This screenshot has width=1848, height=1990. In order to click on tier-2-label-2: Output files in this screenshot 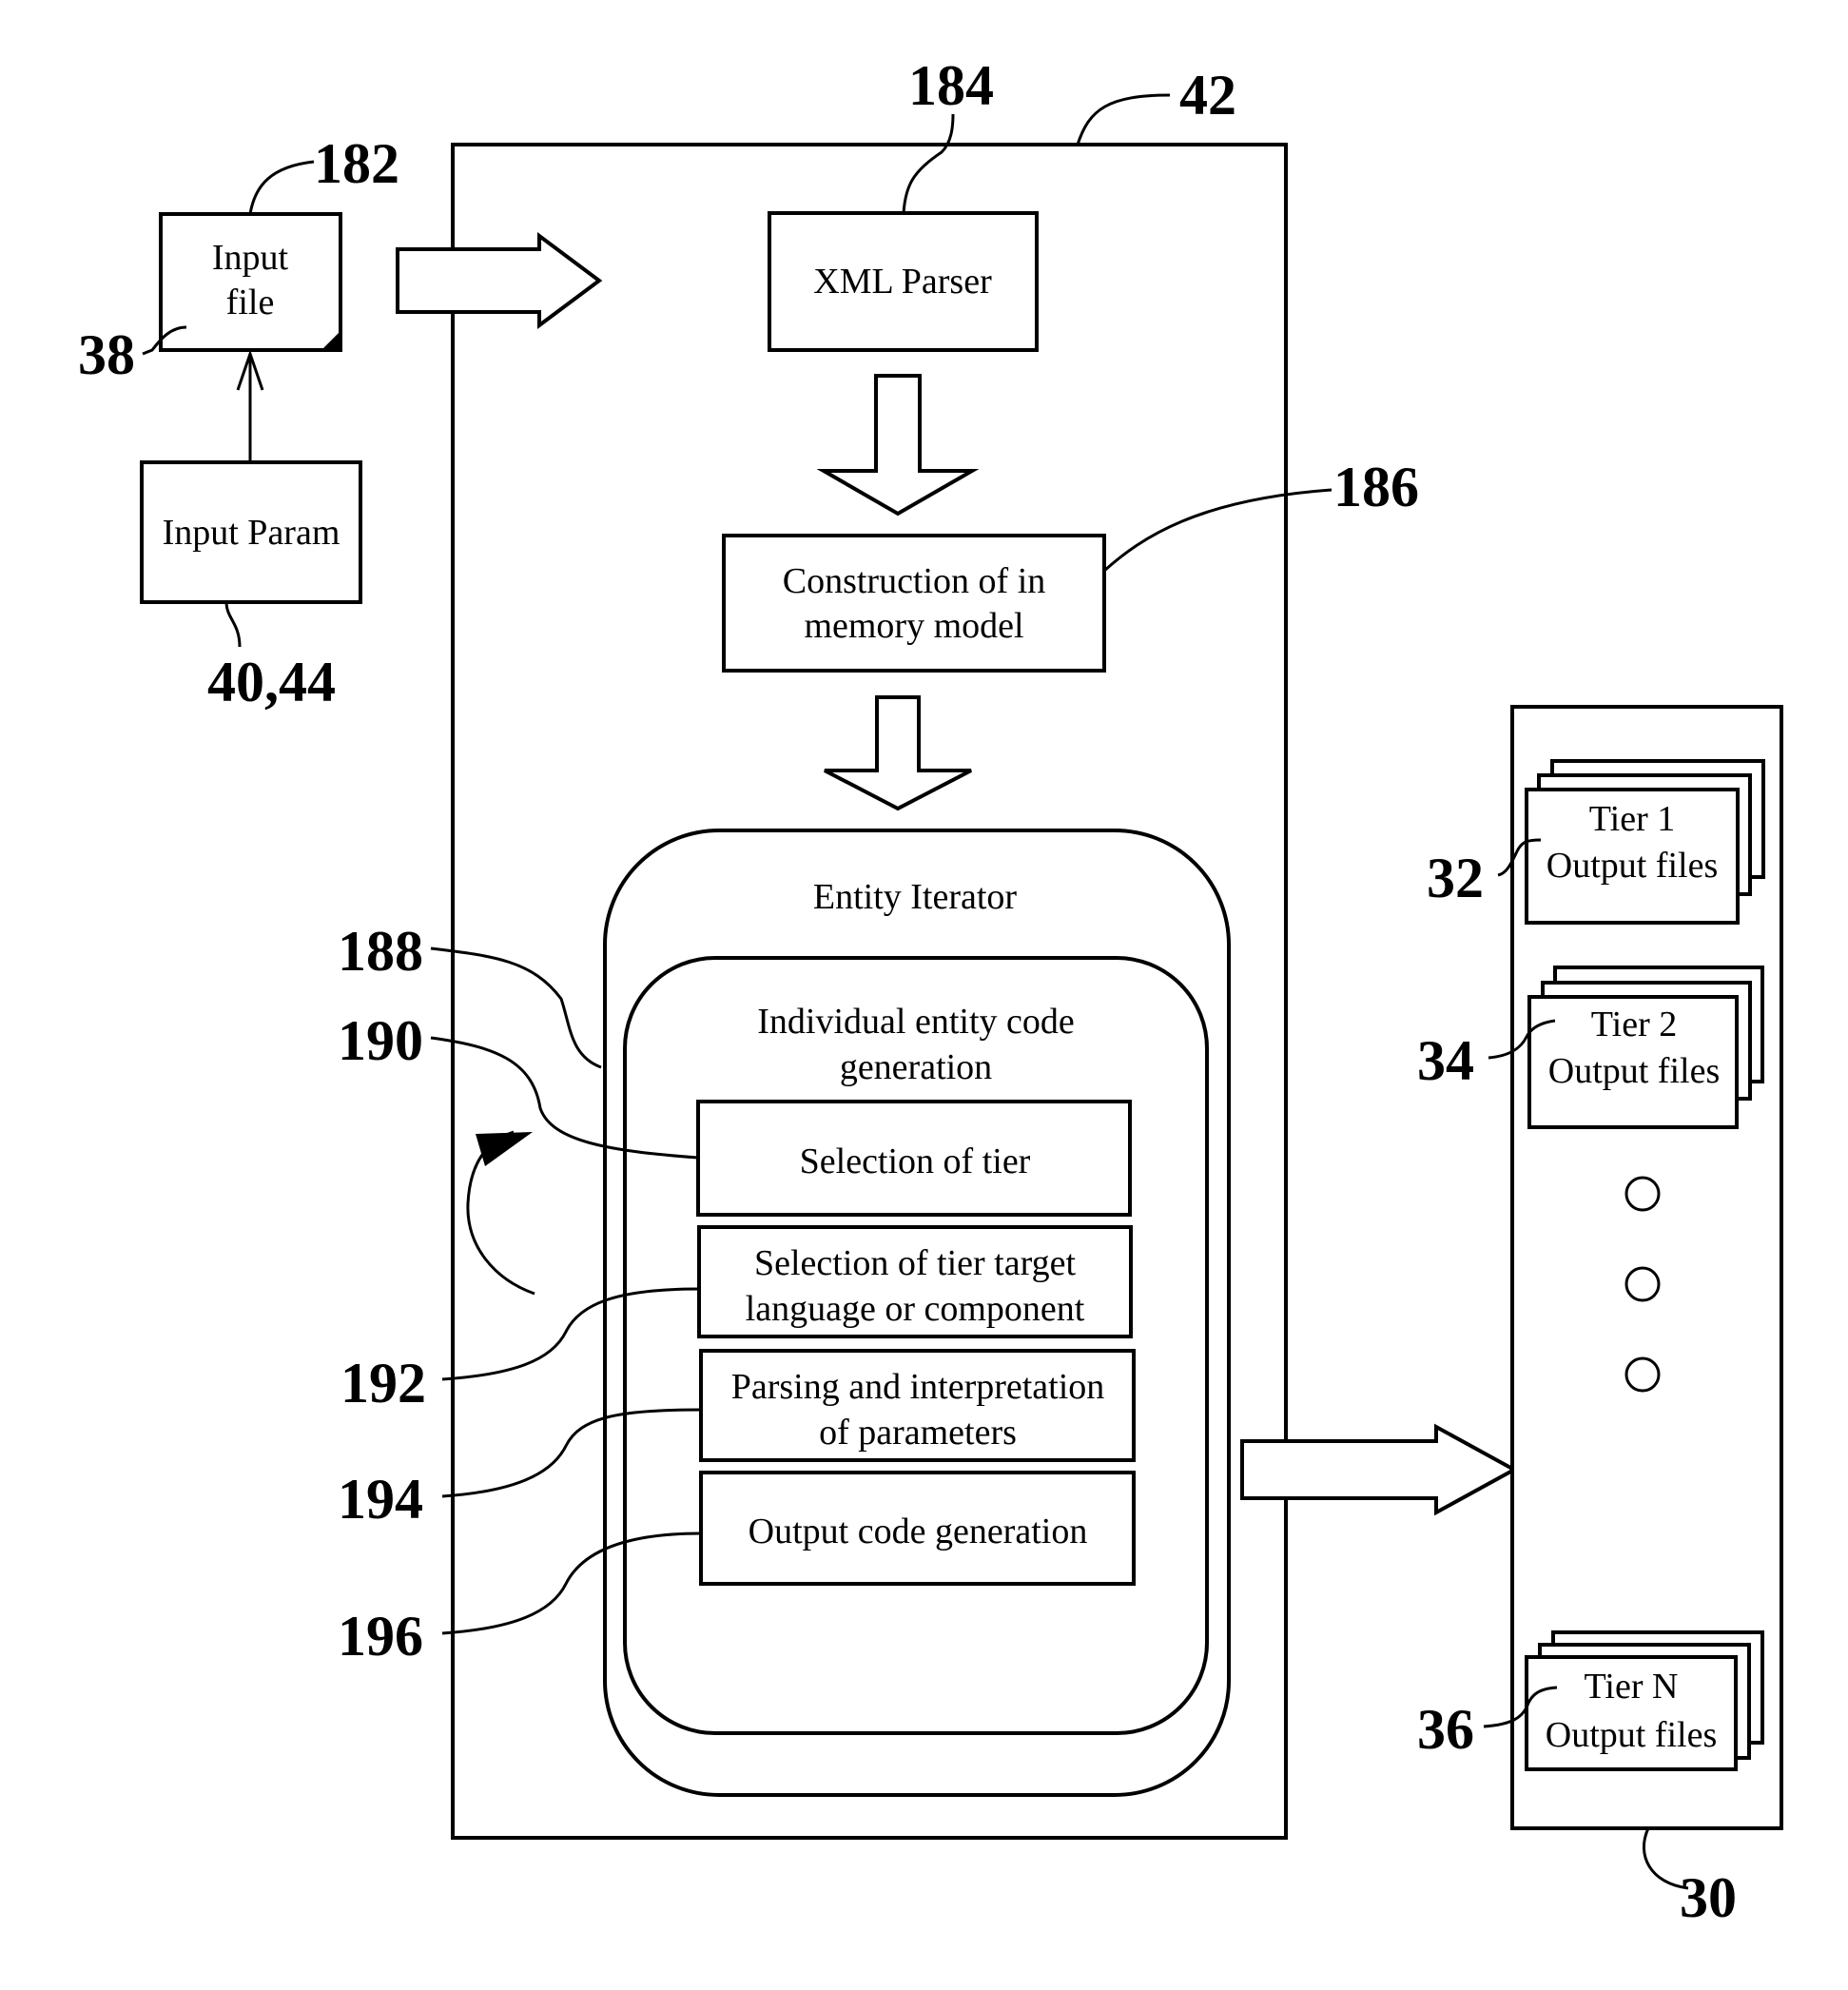, I will do `click(1634, 1071)`.